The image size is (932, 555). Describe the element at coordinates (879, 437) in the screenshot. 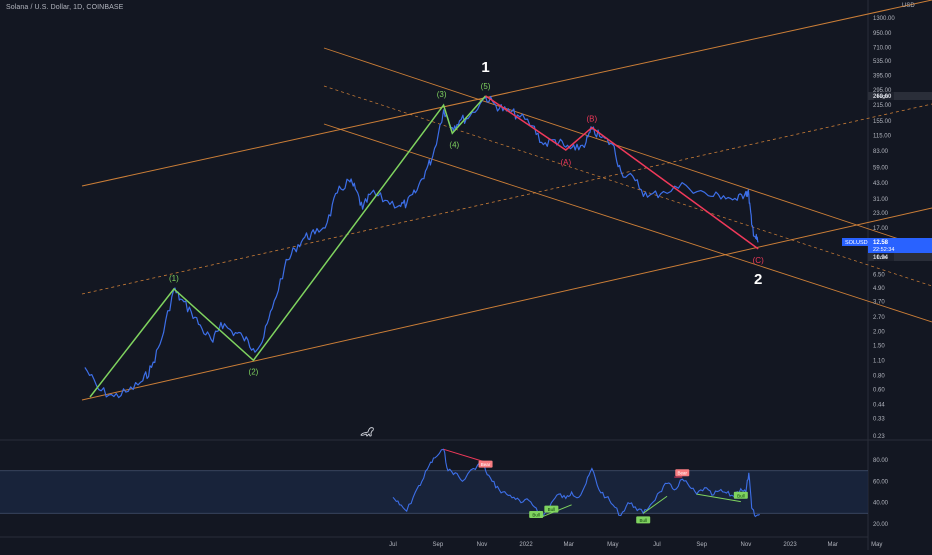

I see `price-axis-tick: 0.23` at that location.